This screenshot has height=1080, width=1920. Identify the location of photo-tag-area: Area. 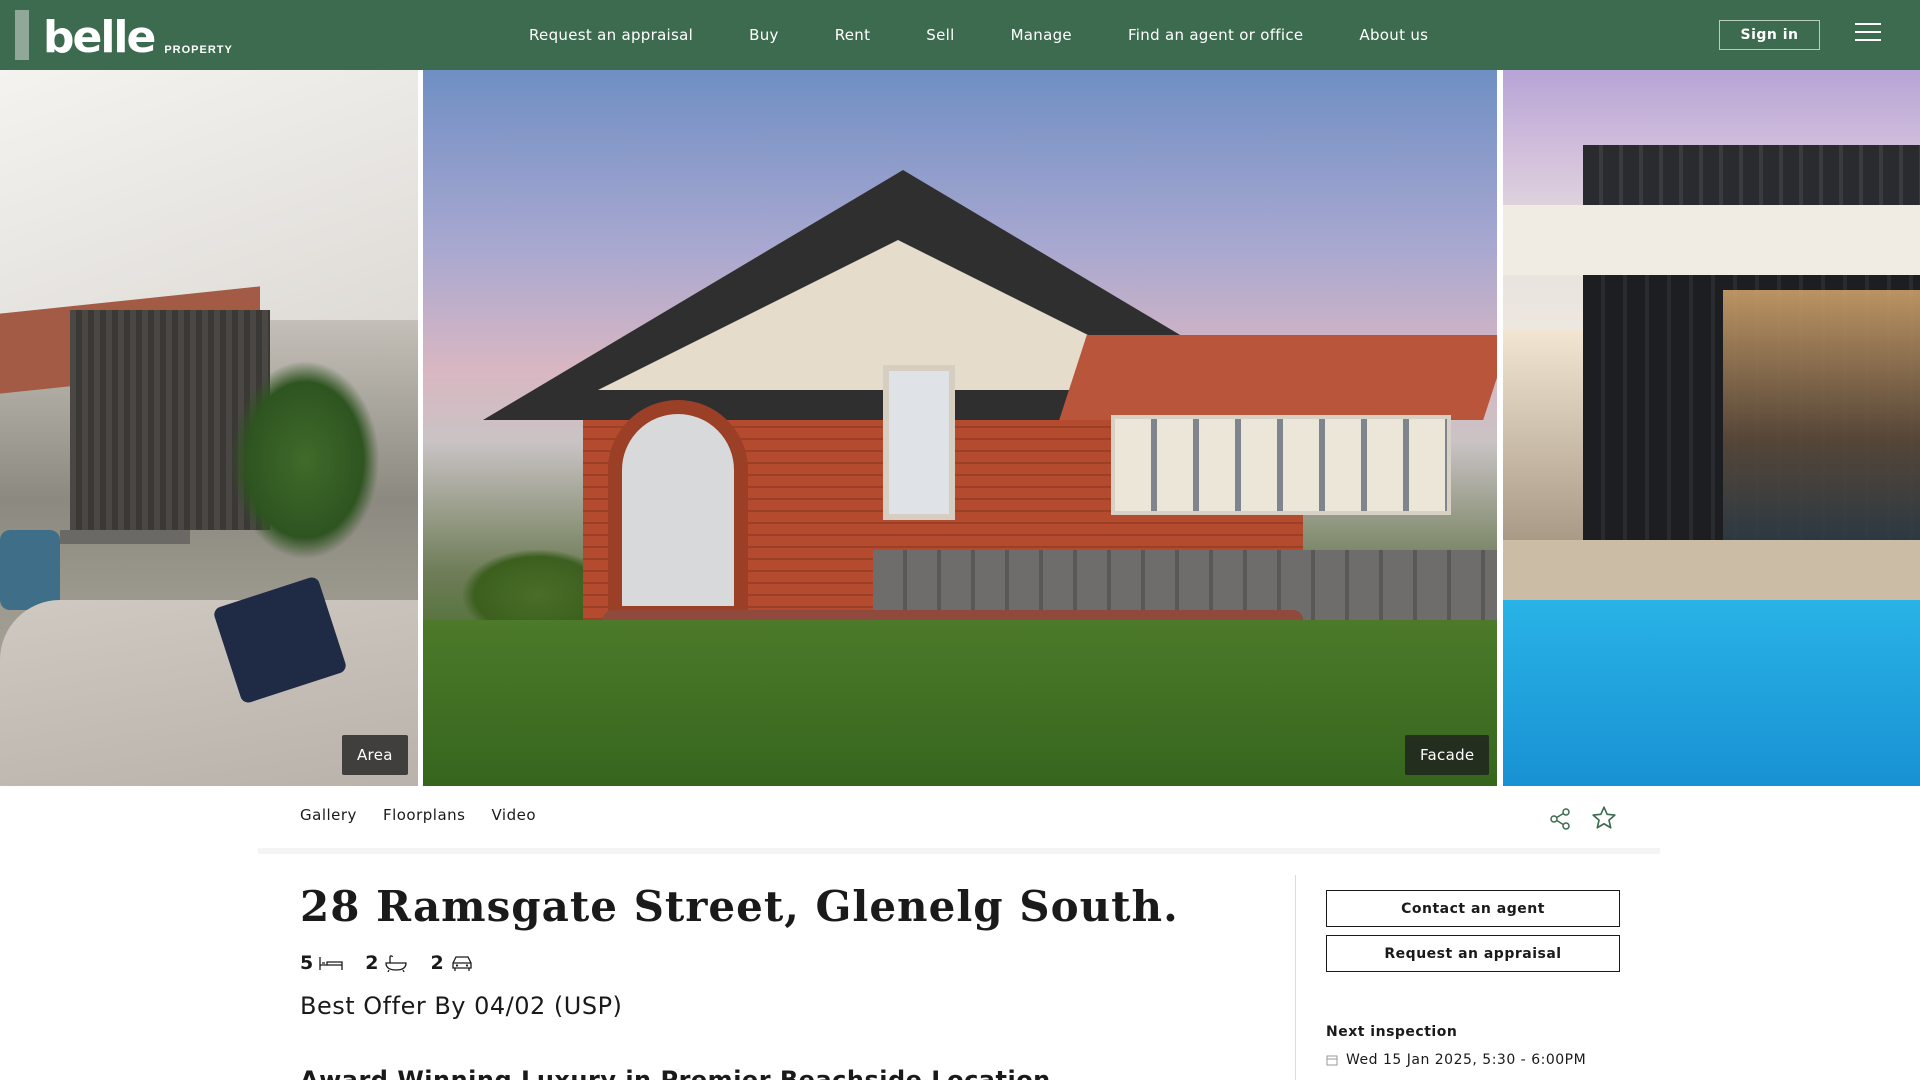
(375, 755).